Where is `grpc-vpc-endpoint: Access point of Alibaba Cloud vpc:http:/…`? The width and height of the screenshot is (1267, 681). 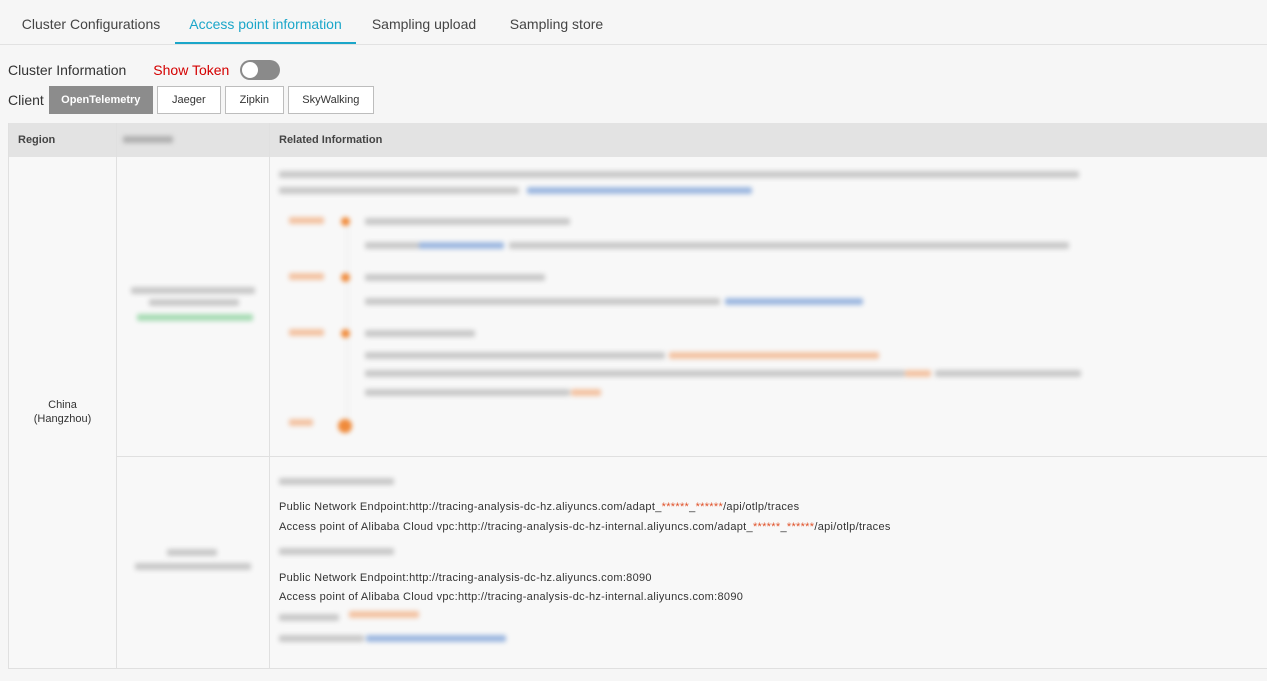
grpc-vpc-endpoint: Access point of Alibaba Cloud vpc:http:/… is located at coordinates (511, 597).